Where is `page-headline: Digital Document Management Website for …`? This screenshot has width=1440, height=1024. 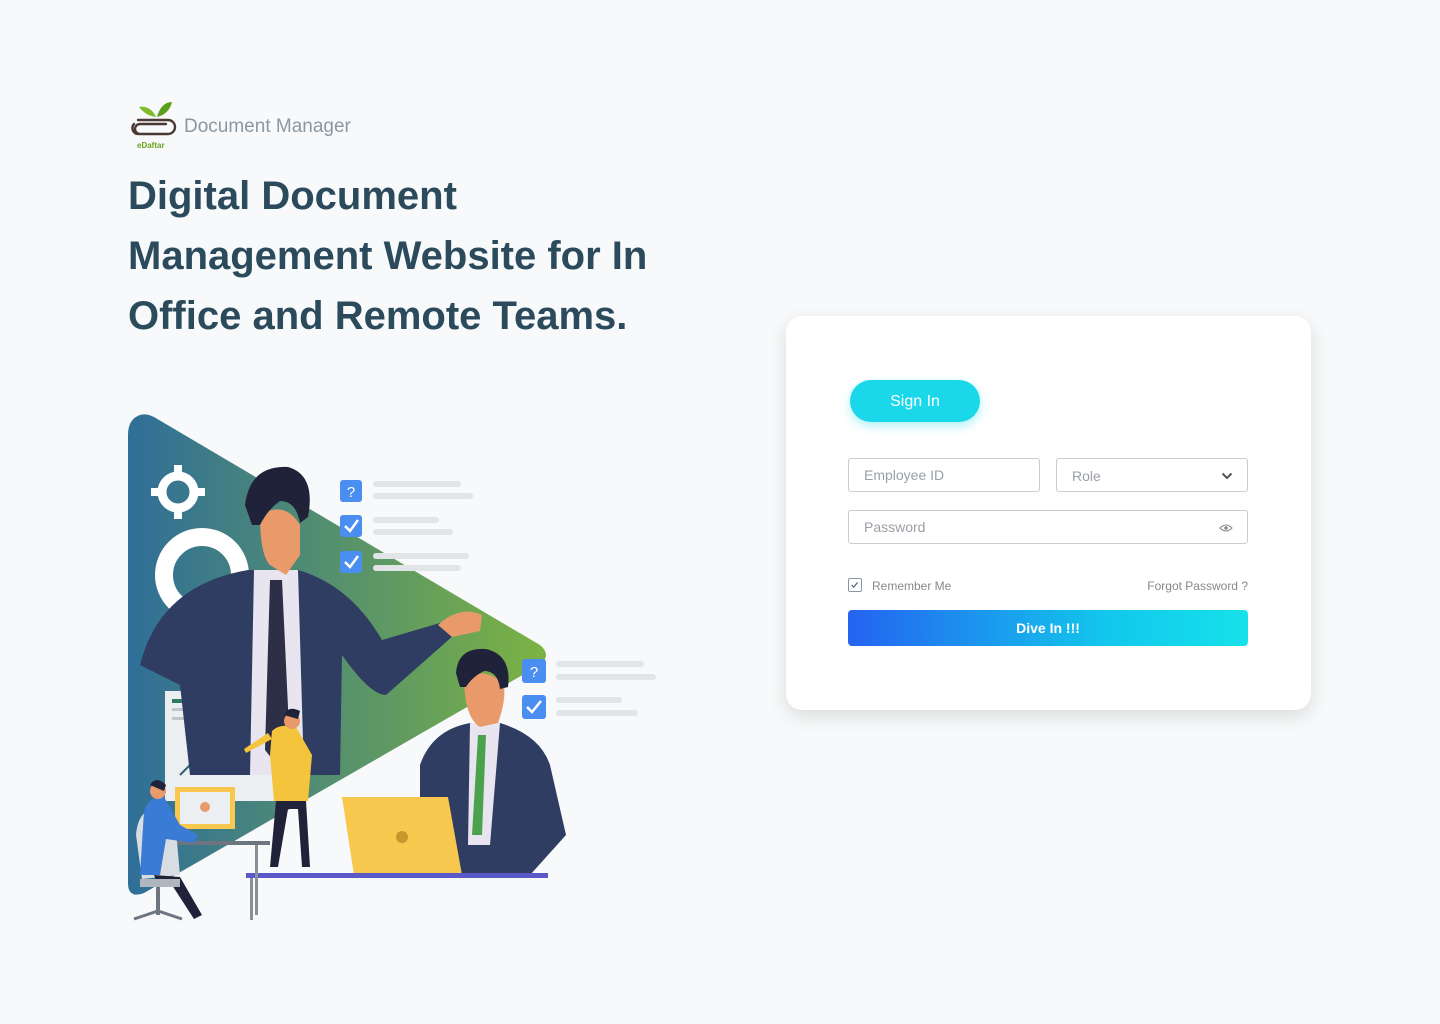 page-headline: Digital Document Management Website for … is located at coordinates (388, 256).